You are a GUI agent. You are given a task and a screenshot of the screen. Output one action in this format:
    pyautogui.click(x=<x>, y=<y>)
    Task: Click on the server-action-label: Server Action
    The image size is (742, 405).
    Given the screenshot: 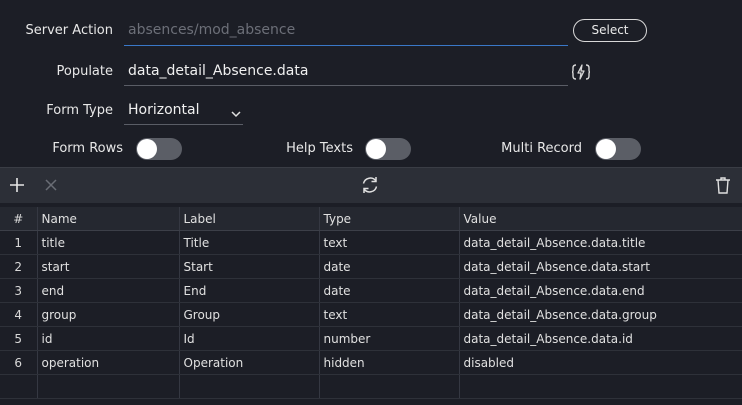 What is the action you would take?
    pyautogui.click(x=69, y=30)
    